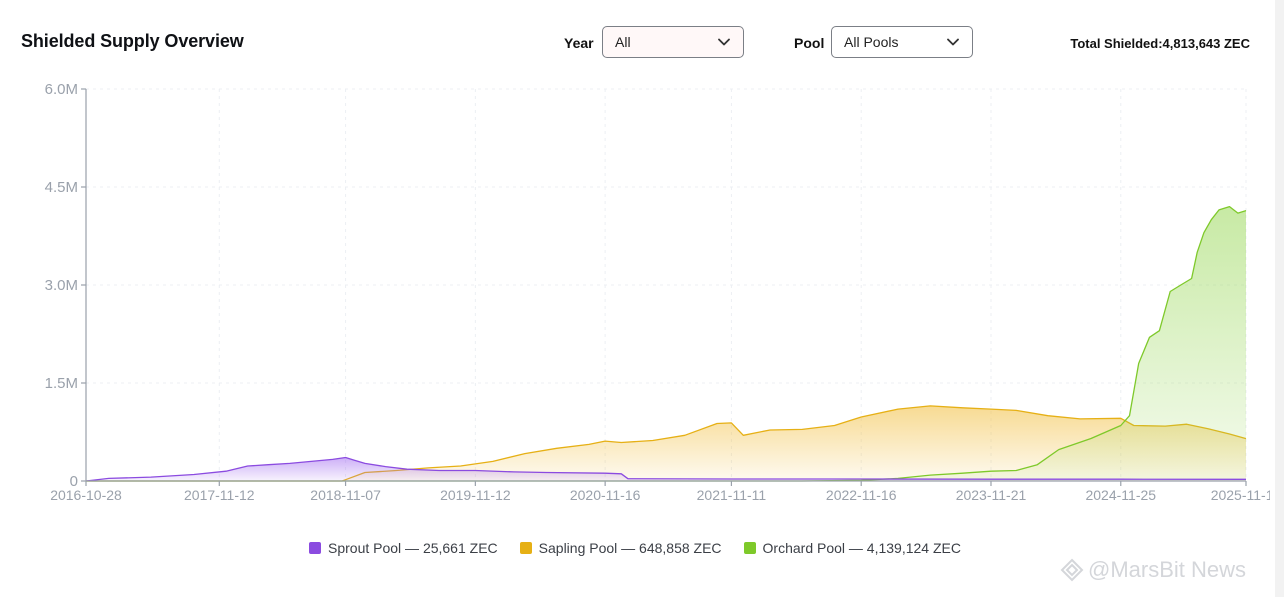 This screenshot has width=1284, height=597. What do you see at coordinates (1167, 569) in the screenshot?
I see `watermark-text: @MarsBit News` at bounding box center [1167, 569].